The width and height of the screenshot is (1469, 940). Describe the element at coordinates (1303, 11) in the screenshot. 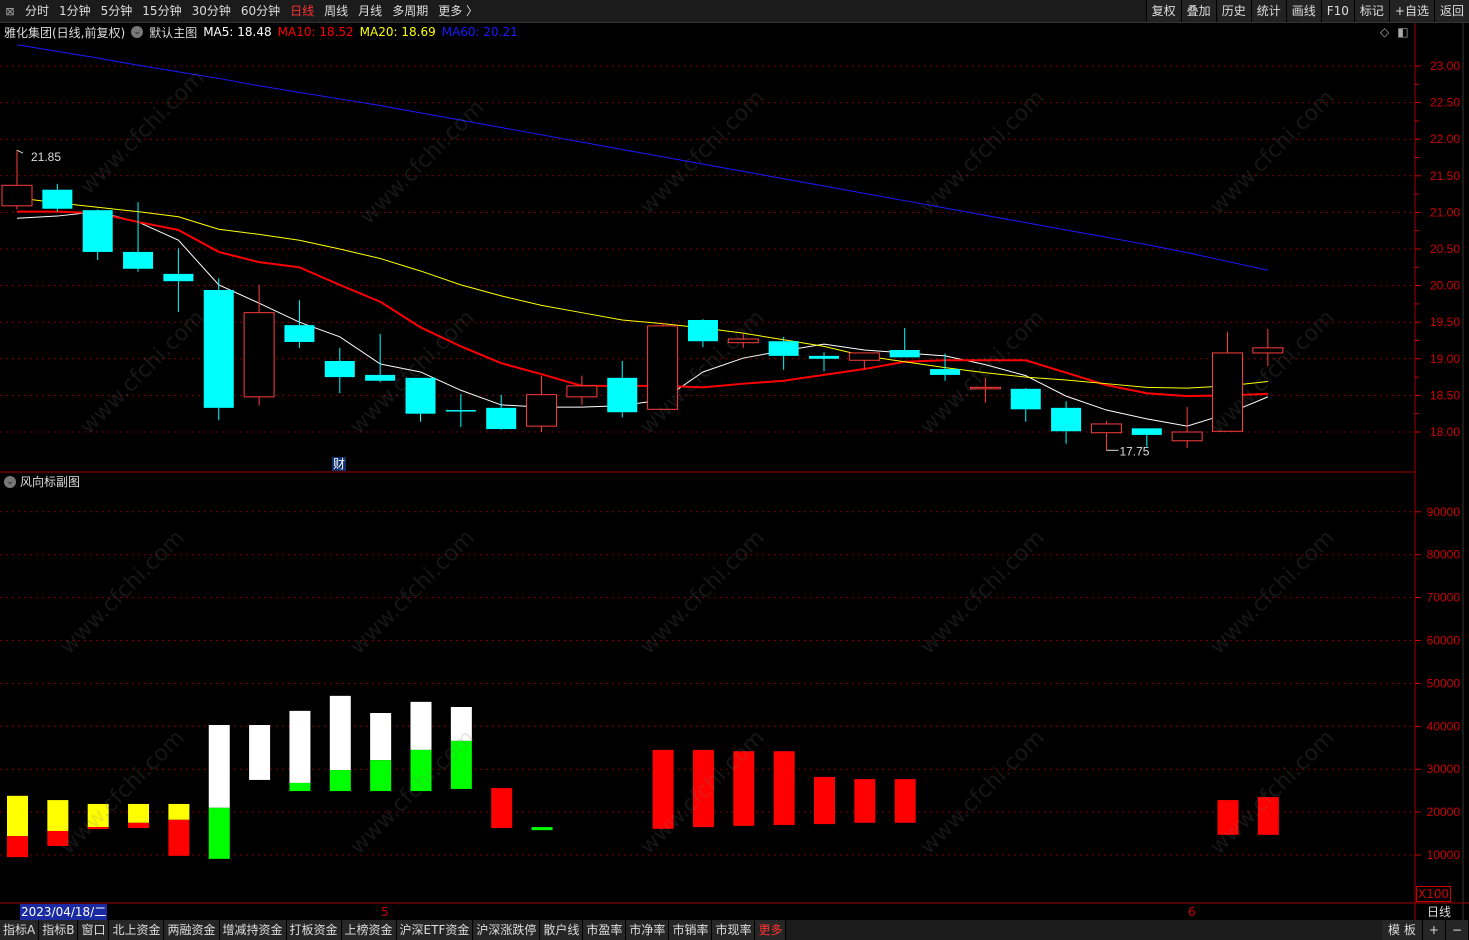

I see `toolbar-button: 画线` at that location.